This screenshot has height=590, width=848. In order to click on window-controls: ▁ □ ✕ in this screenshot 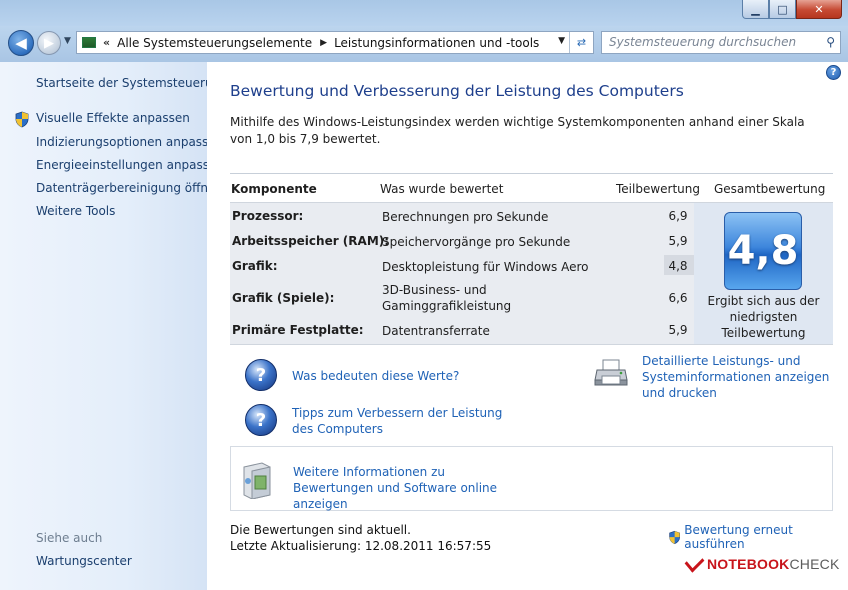, I will do `click(792, 10)`.